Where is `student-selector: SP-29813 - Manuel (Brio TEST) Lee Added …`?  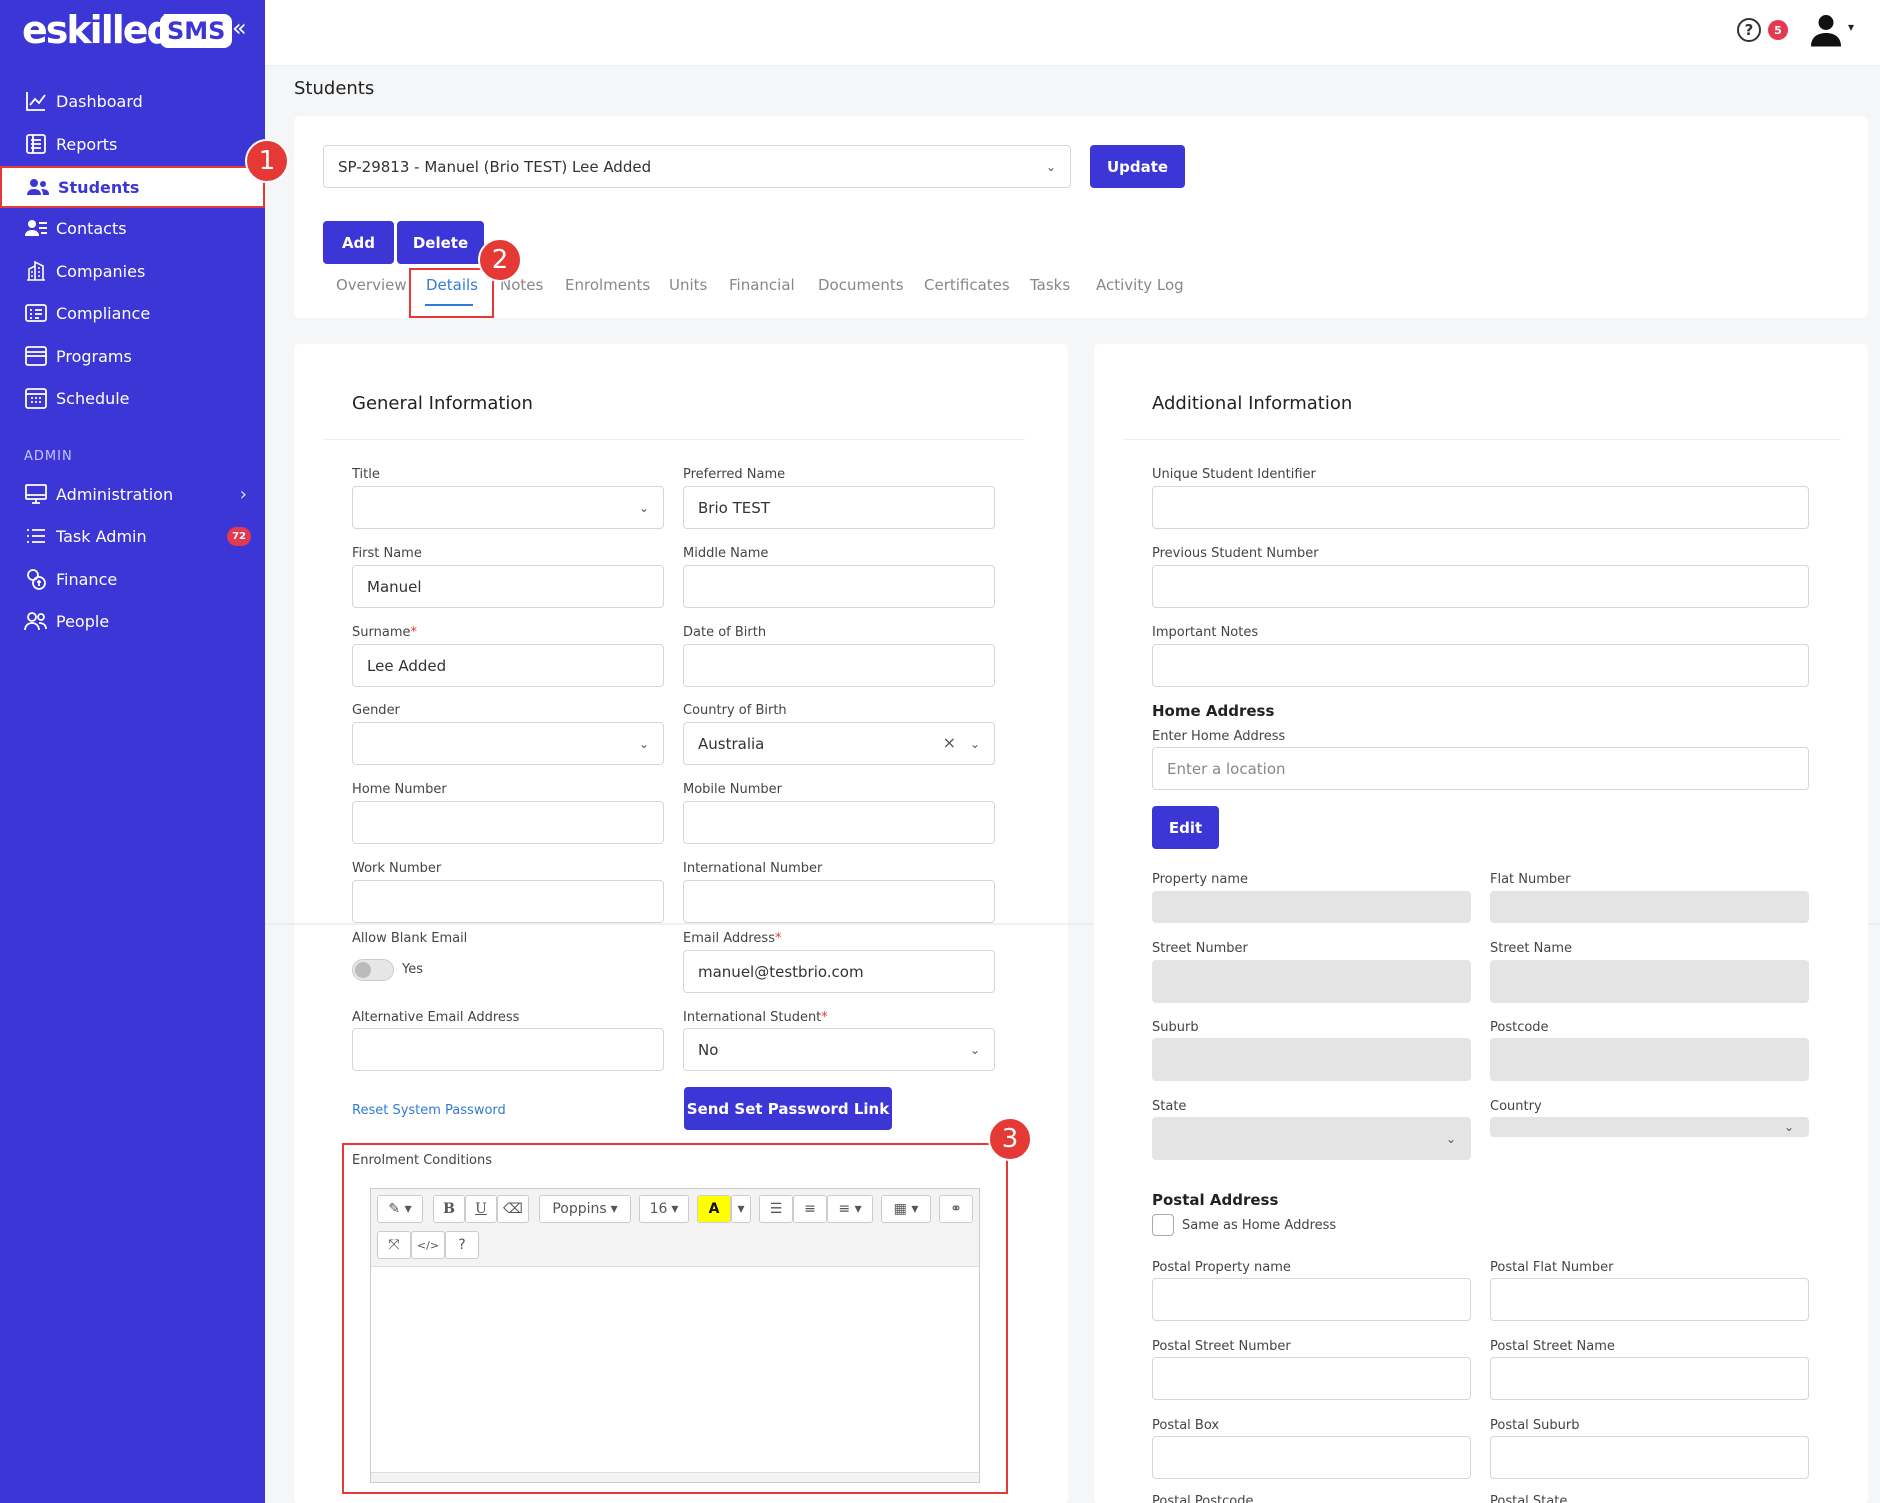
student-selector: SP-29813 - Manuel (Brio TEST) Lee Added … is located at coordinates (697, 166).